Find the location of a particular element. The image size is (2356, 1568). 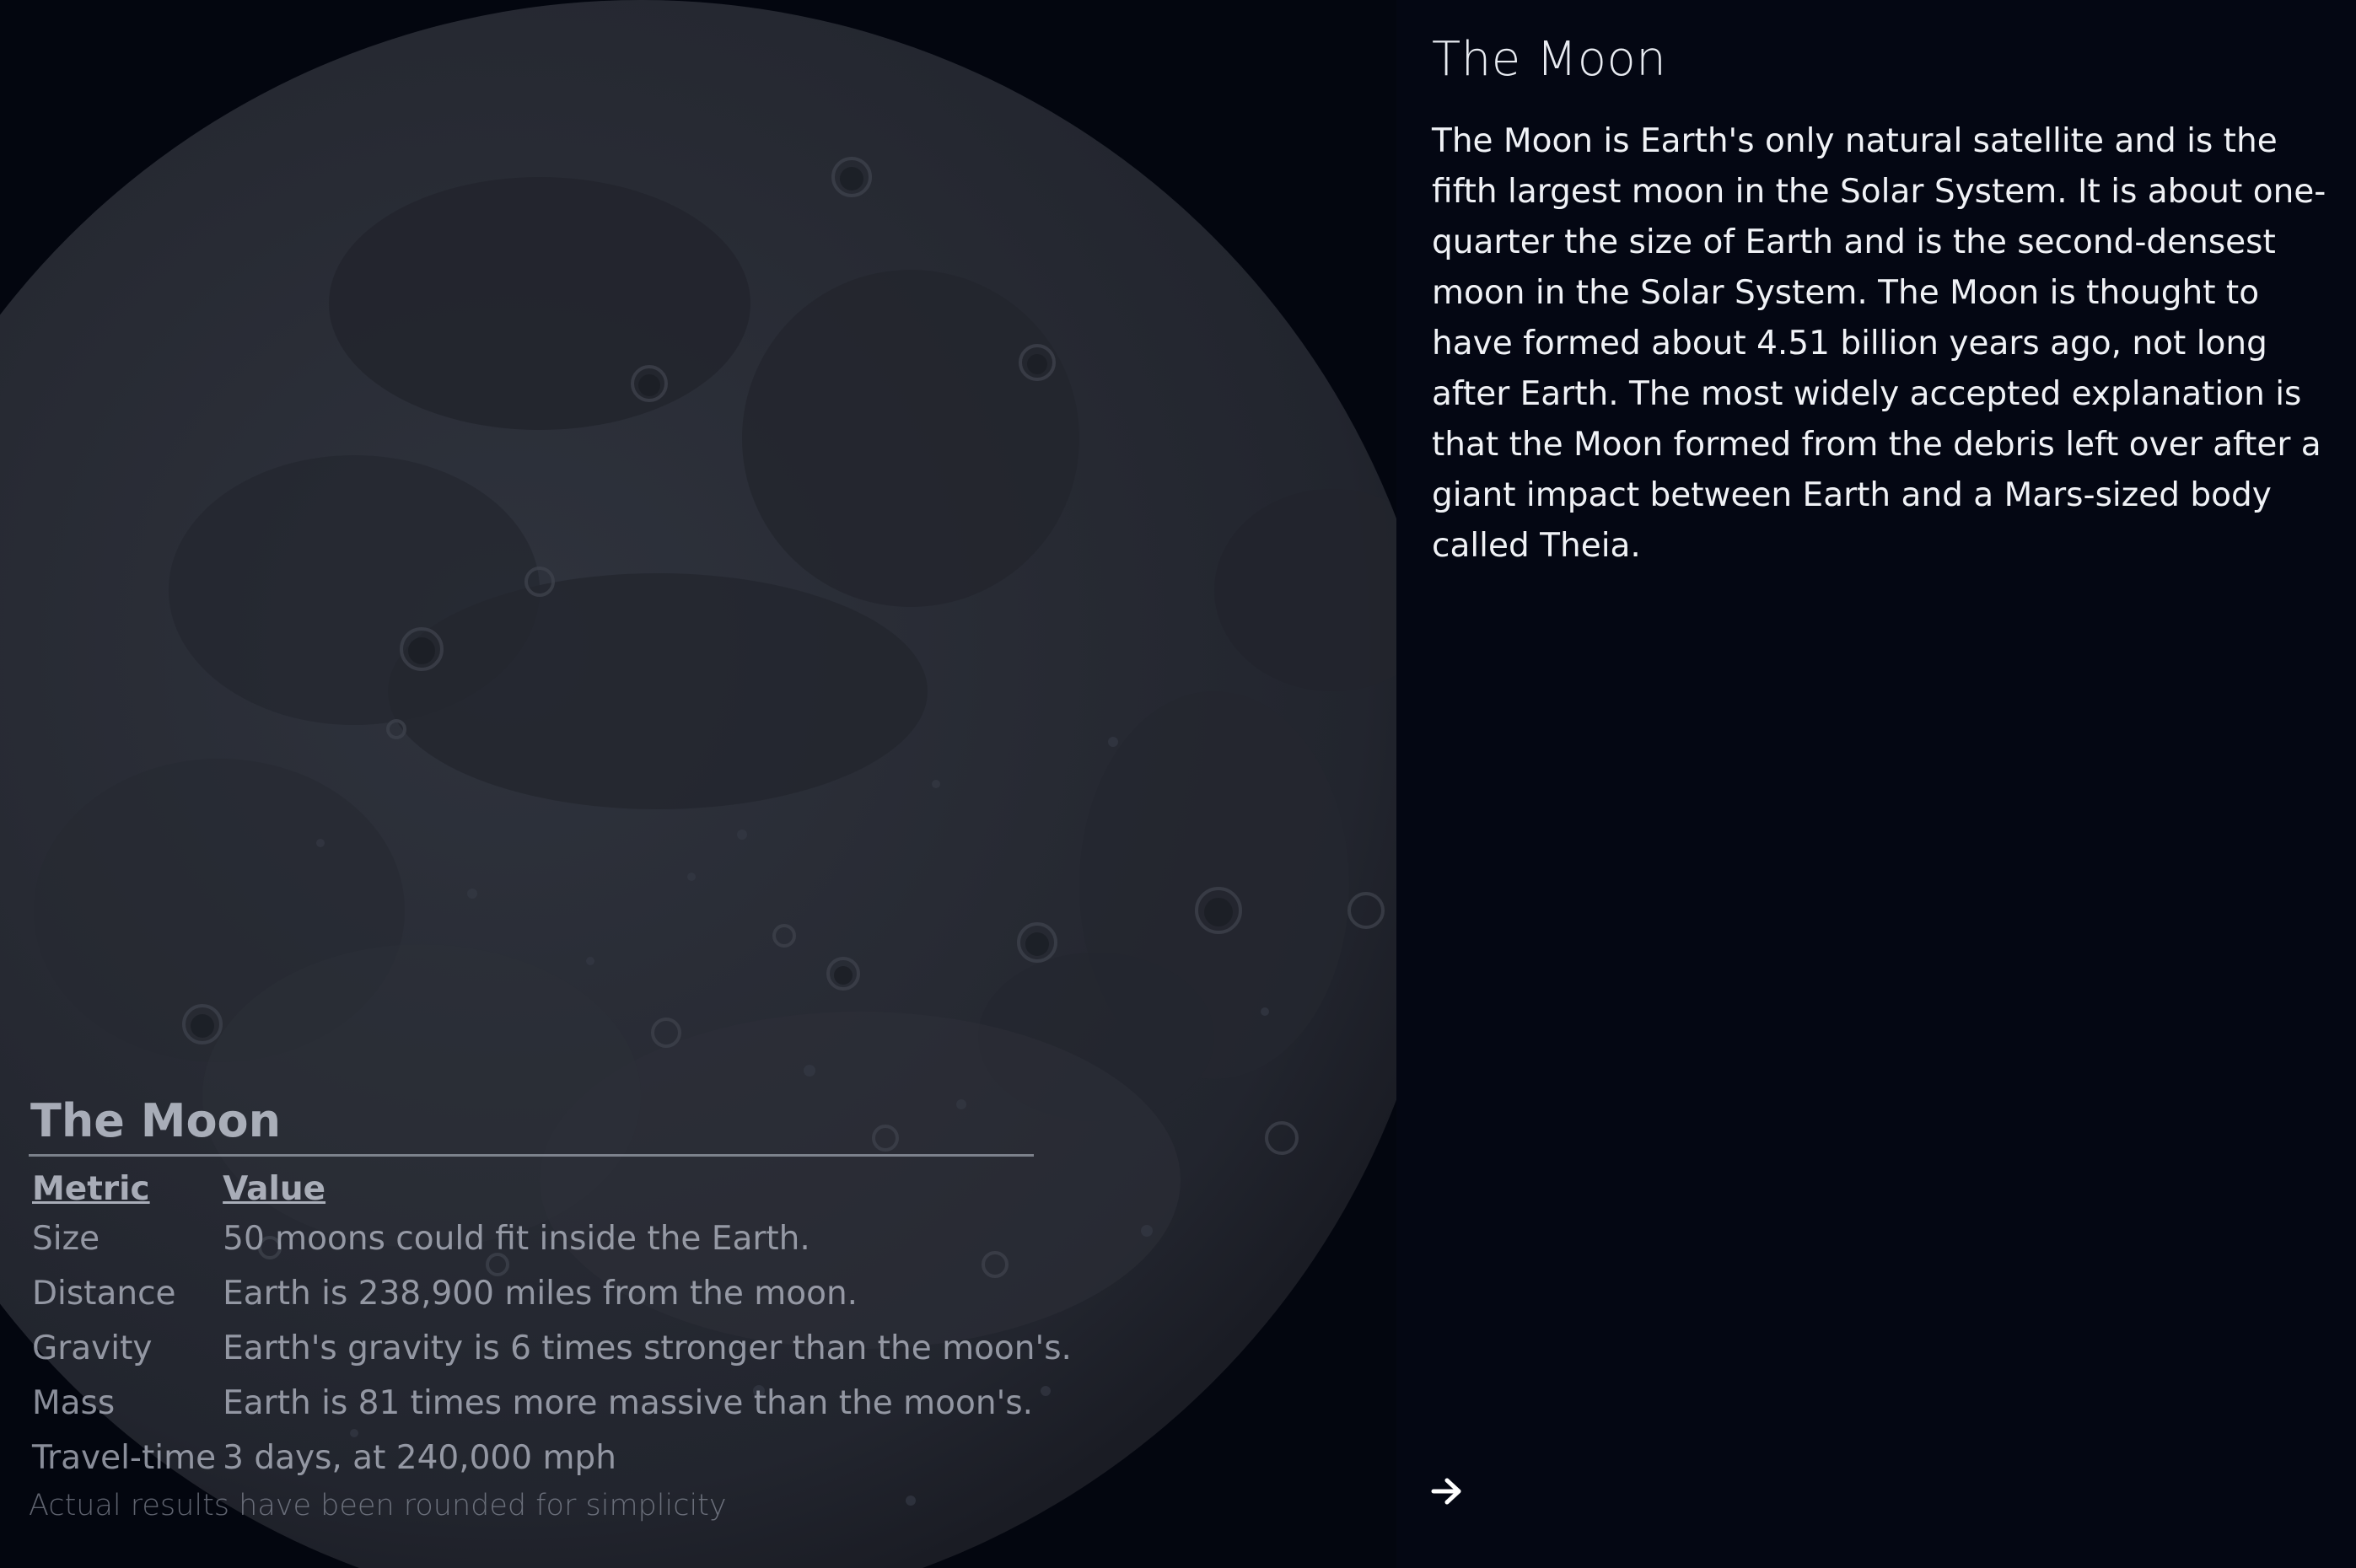

metric-column-header: Metric is located at coordinates (91, 1189).